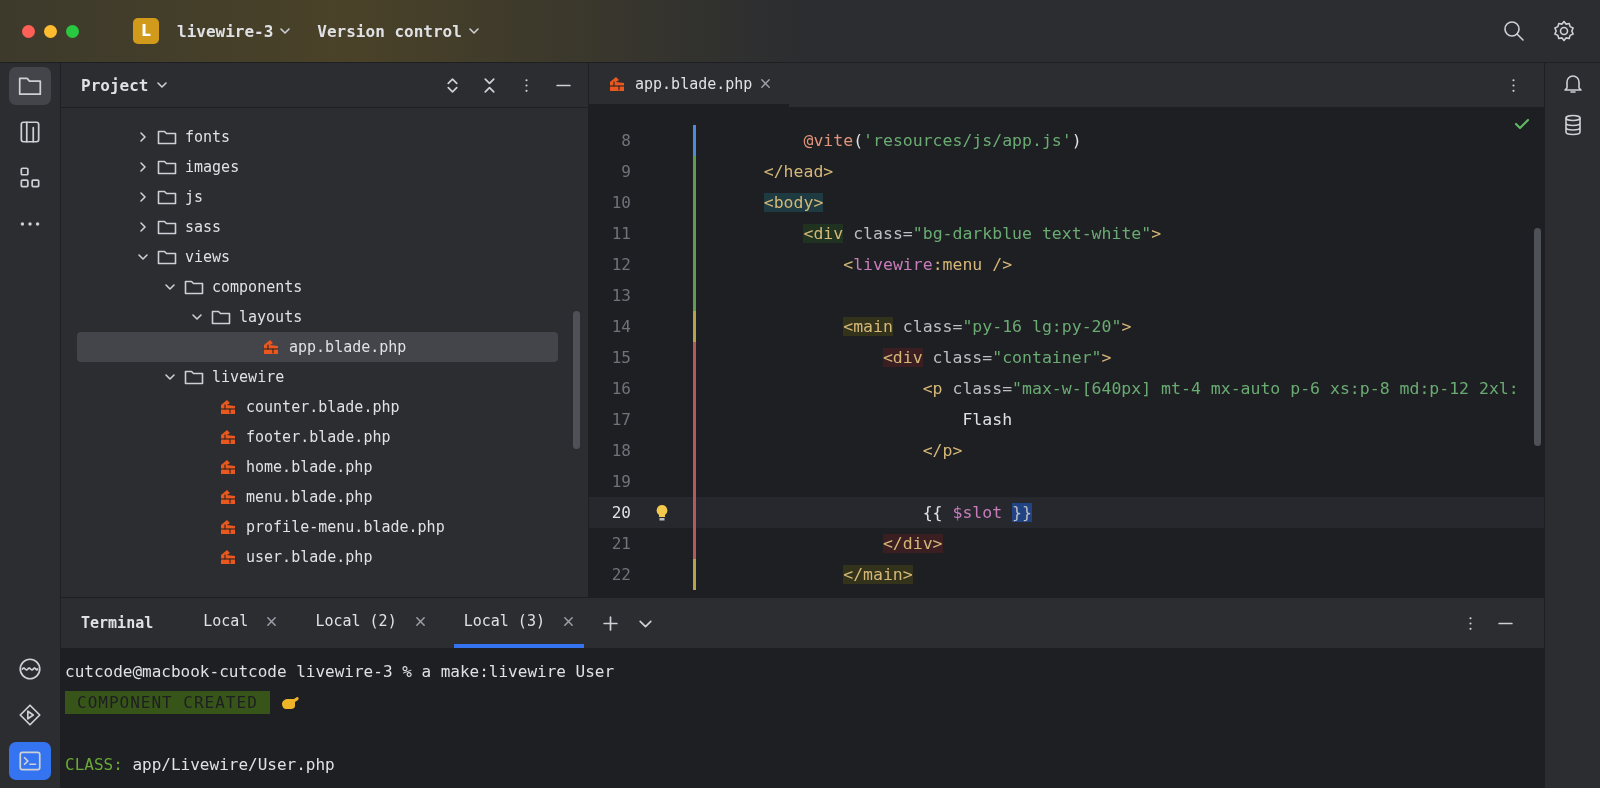 This screenshot has width=1600, height=788. I want to click on folder-tool-button, so click(30, 86).